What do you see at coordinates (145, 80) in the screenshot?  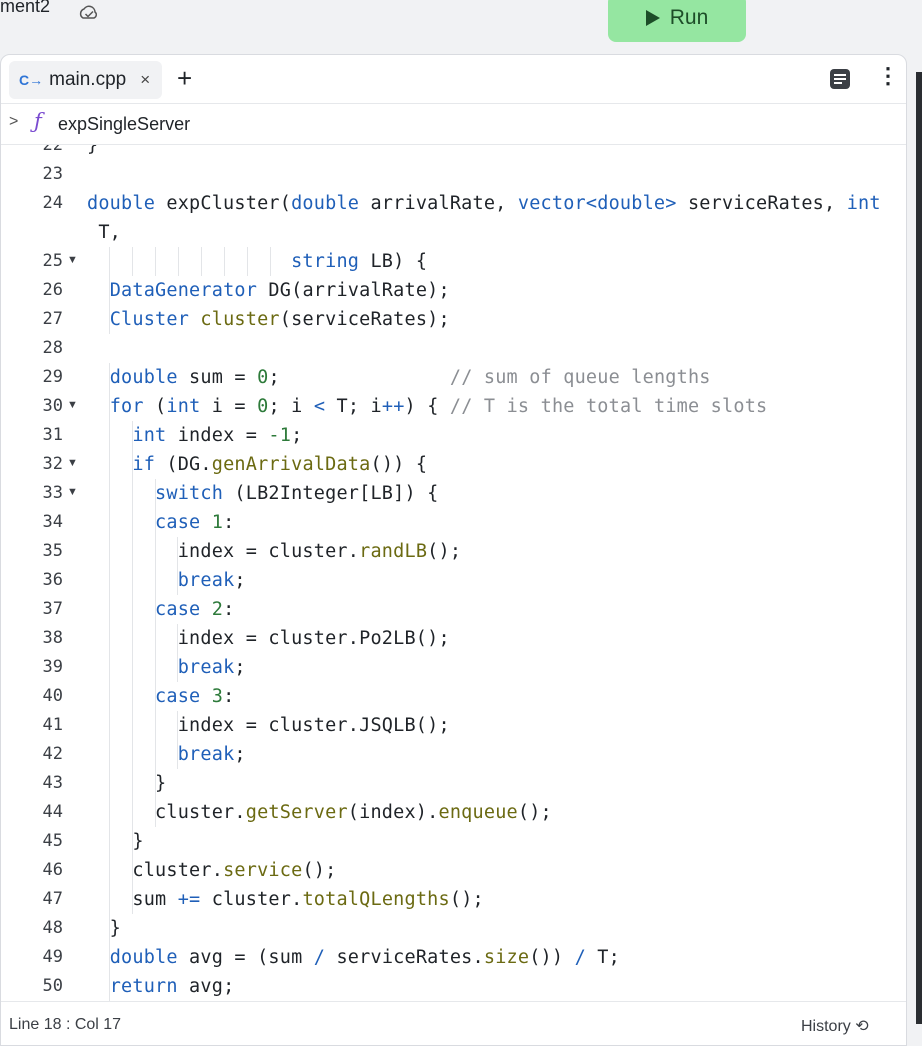 I see `close-icon: ×` at bounding box center [145, 80].